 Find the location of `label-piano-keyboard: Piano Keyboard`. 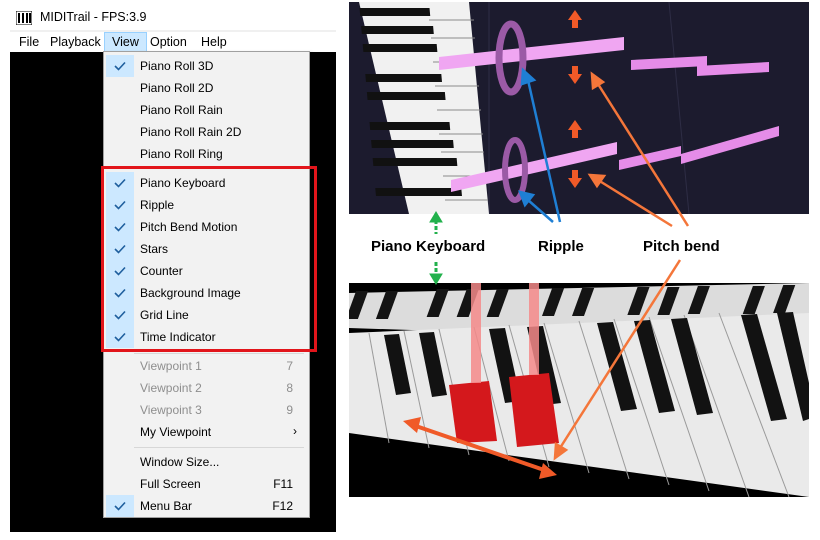

label-piano-keyboard: Piano Keyboard is located at coordinates (428, 246).